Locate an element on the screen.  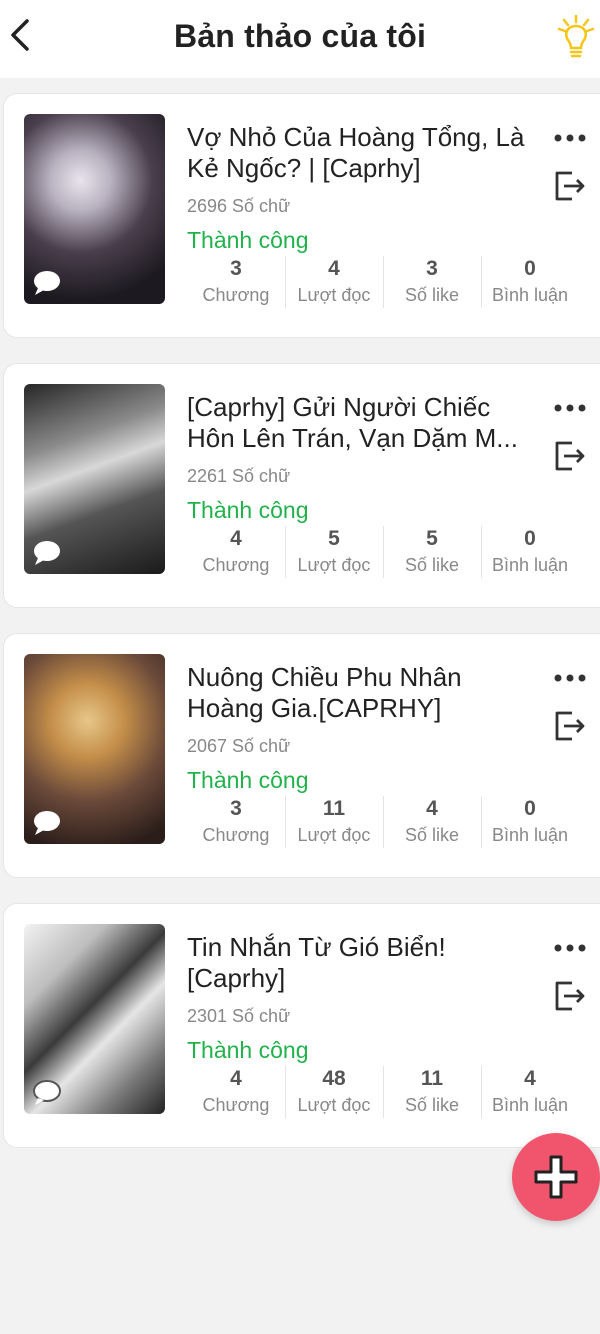
stat-likes: 11 Số like is located at coordinates (432, 1092).